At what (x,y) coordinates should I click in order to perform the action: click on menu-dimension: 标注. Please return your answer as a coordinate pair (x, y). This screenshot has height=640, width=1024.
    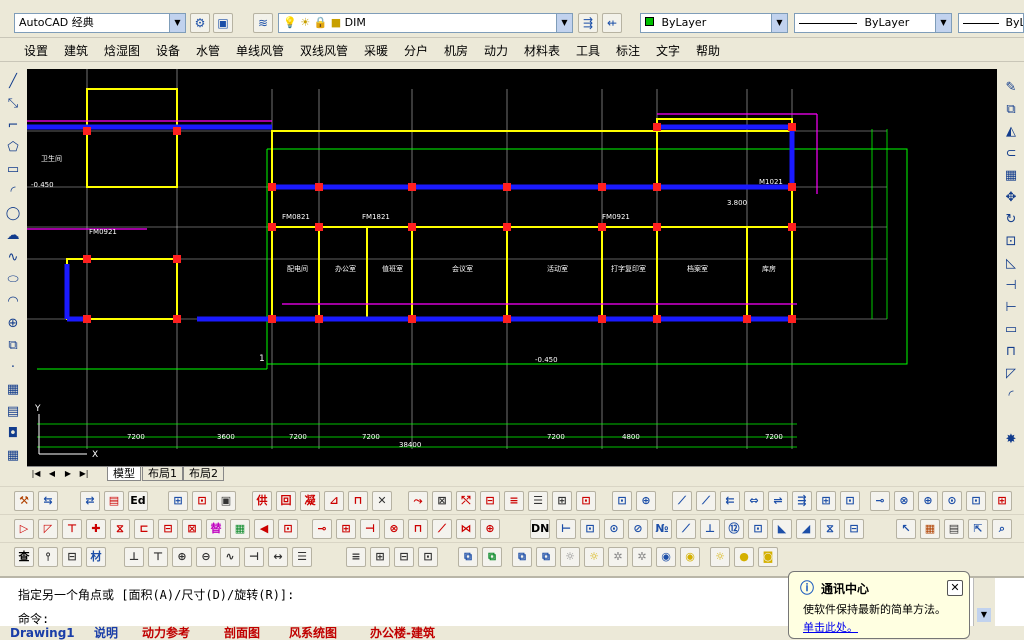
    Looking at the image, I should click on (628, 50).